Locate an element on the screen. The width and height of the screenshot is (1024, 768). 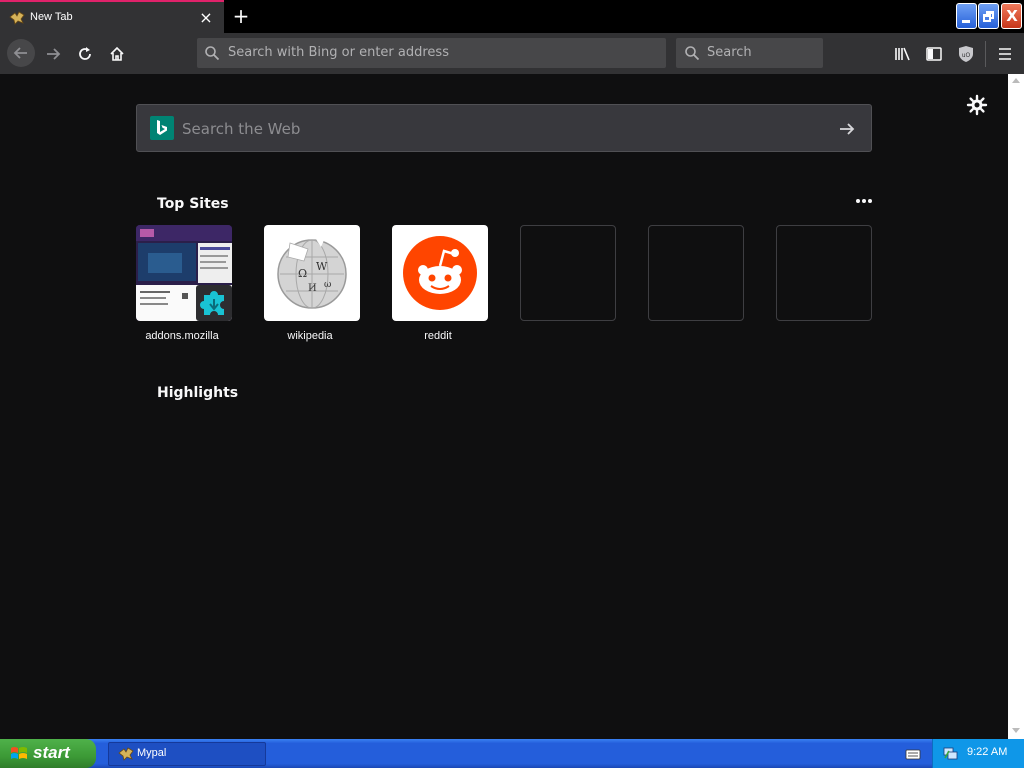
library-button is located at coordinates (903, 54).